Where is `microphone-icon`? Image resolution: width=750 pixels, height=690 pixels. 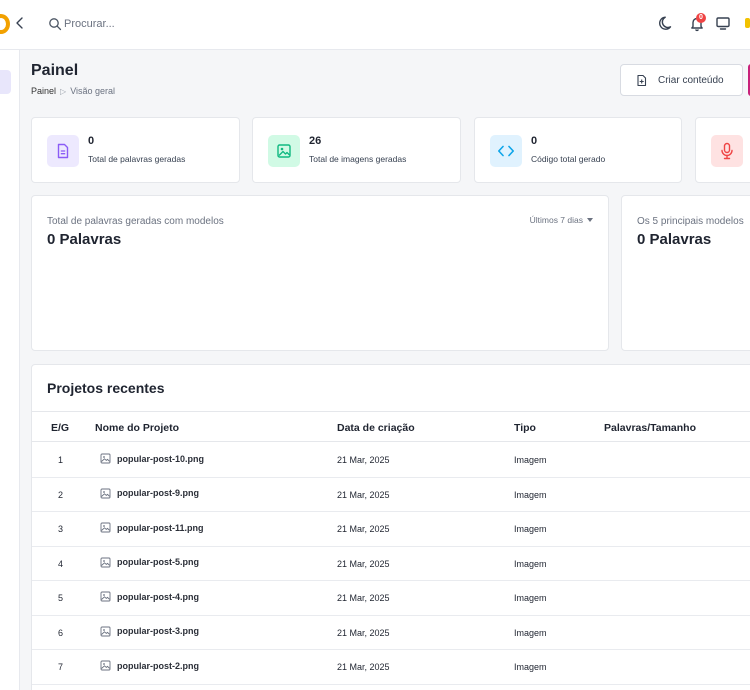 microphone-icon is located at coordinates (727, 151).